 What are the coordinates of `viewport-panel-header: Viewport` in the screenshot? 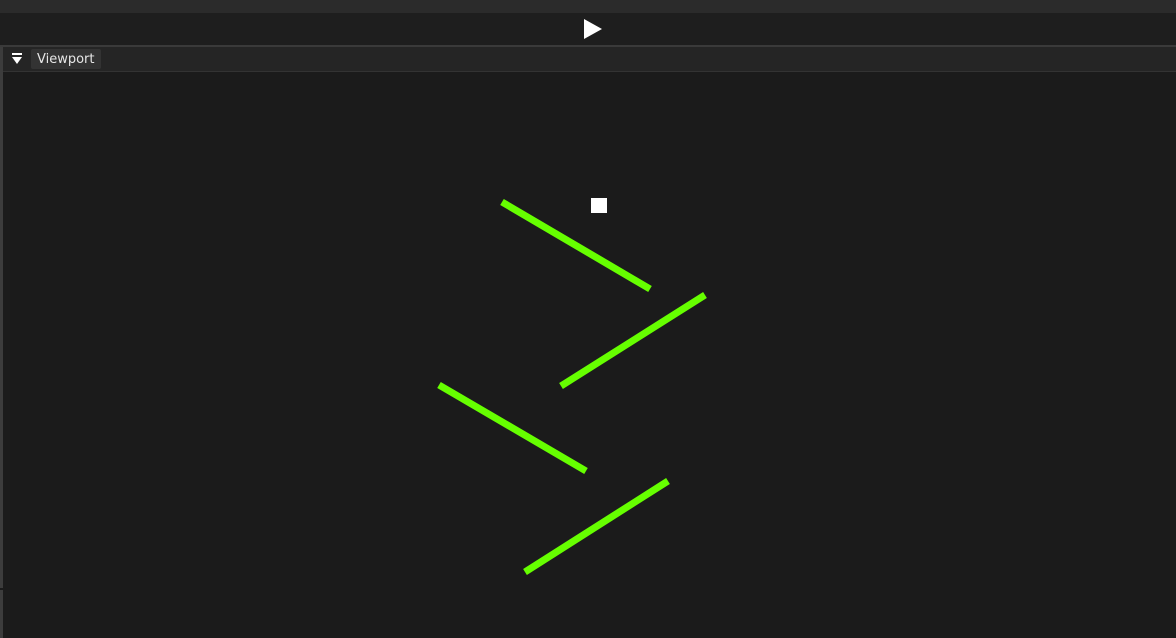 It's located at (589, 59).